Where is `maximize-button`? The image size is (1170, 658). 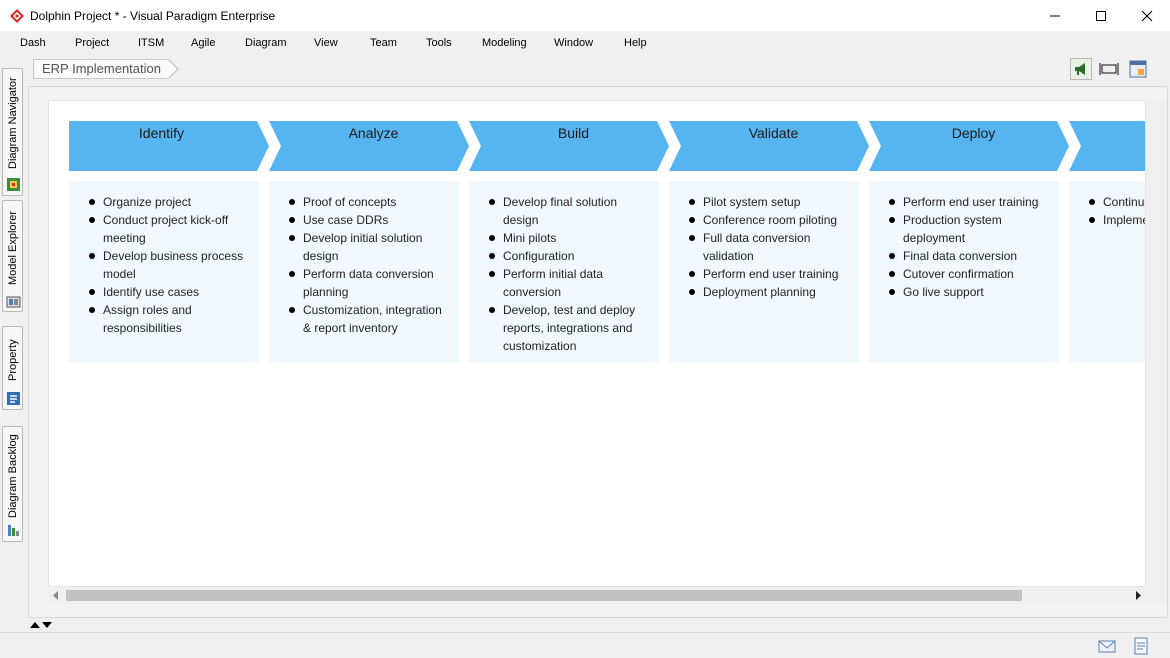
maximize-button is located at coordinates (1101, 16).